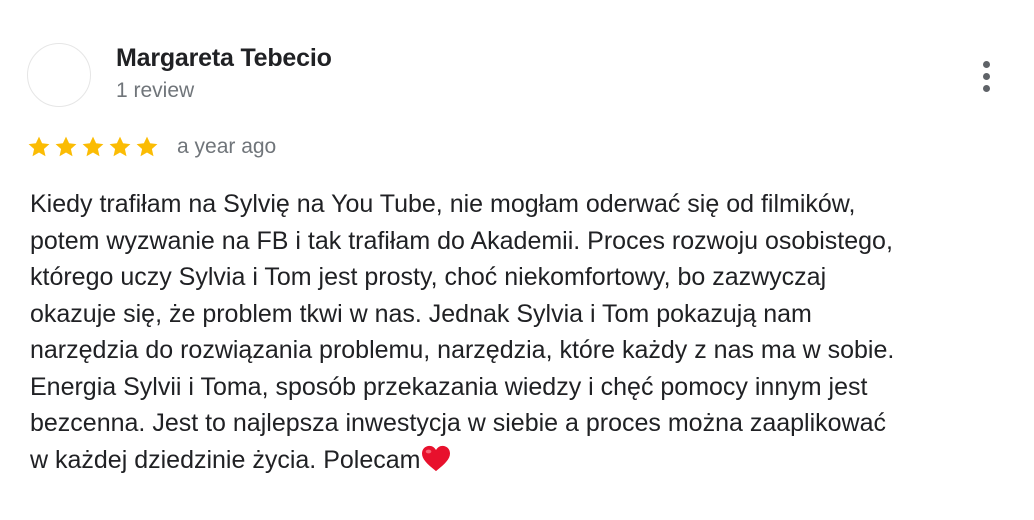  I want to click on more-options-button, so click(986, 76).